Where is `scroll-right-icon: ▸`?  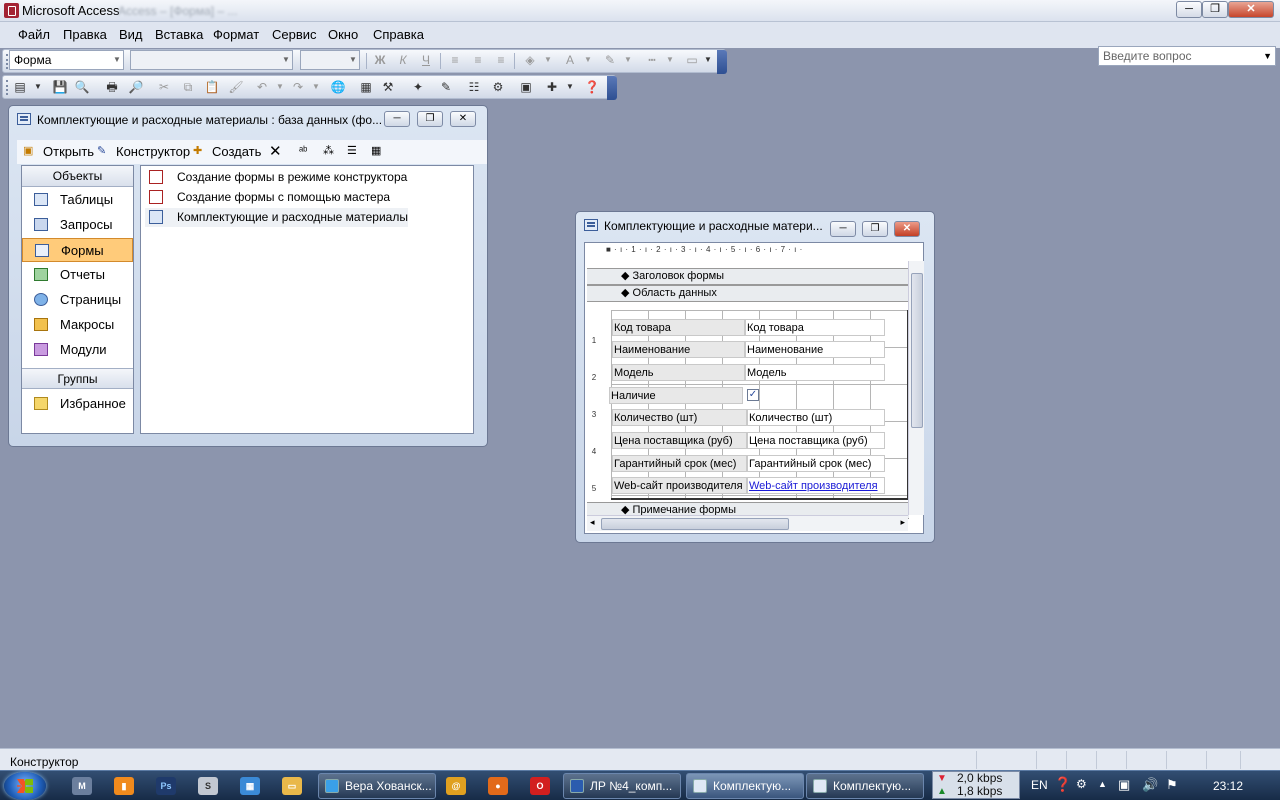 scroll-right-icon: ▸ is located at coordinates (902, 522).